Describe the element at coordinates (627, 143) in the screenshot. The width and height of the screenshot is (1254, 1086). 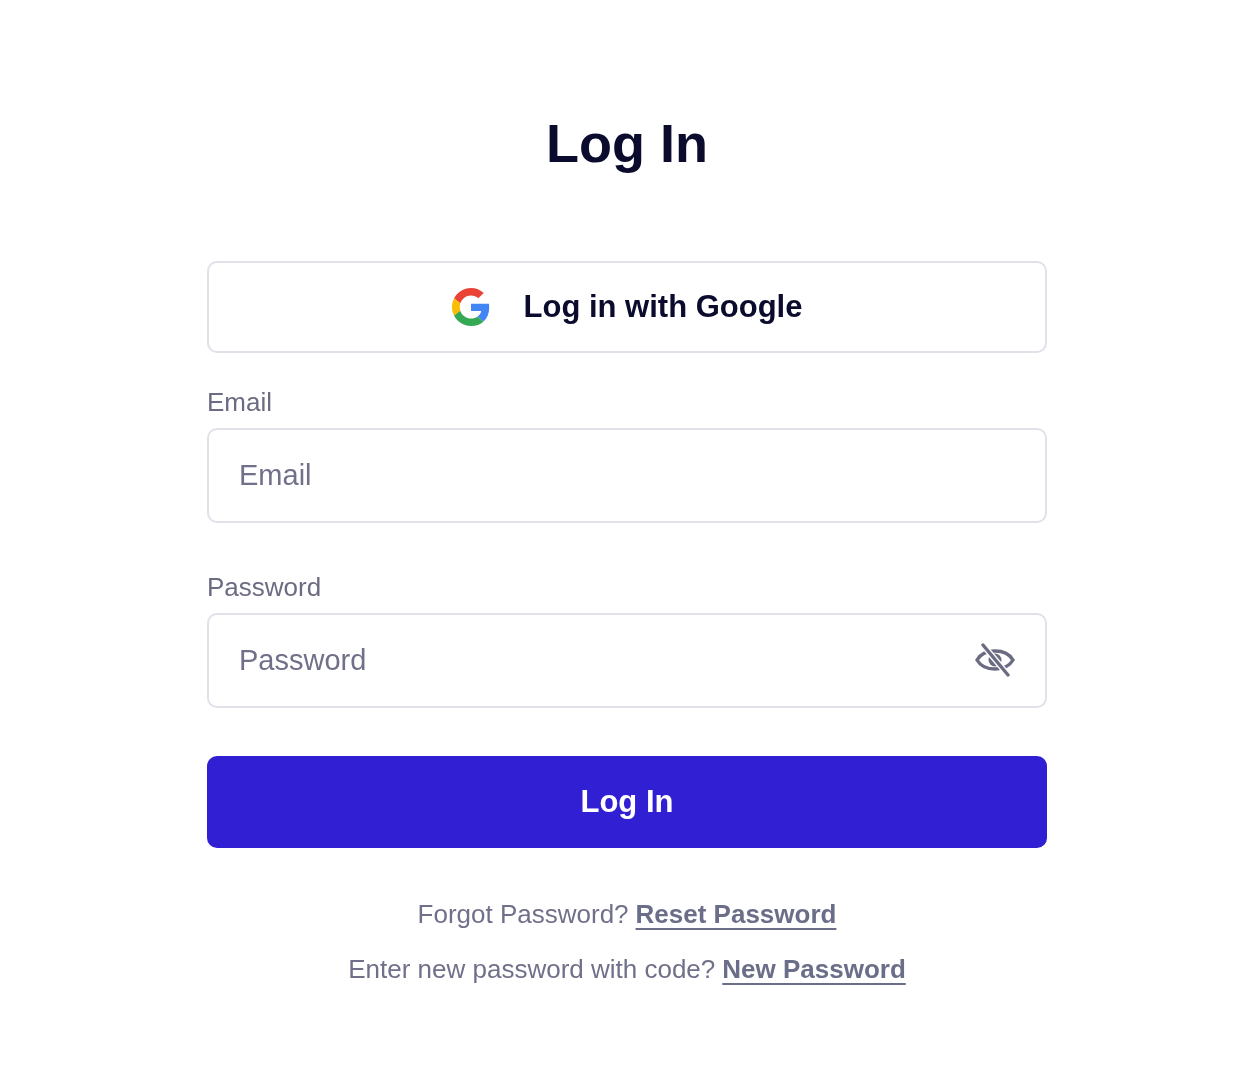
I see `page-title: Log In` at that location.